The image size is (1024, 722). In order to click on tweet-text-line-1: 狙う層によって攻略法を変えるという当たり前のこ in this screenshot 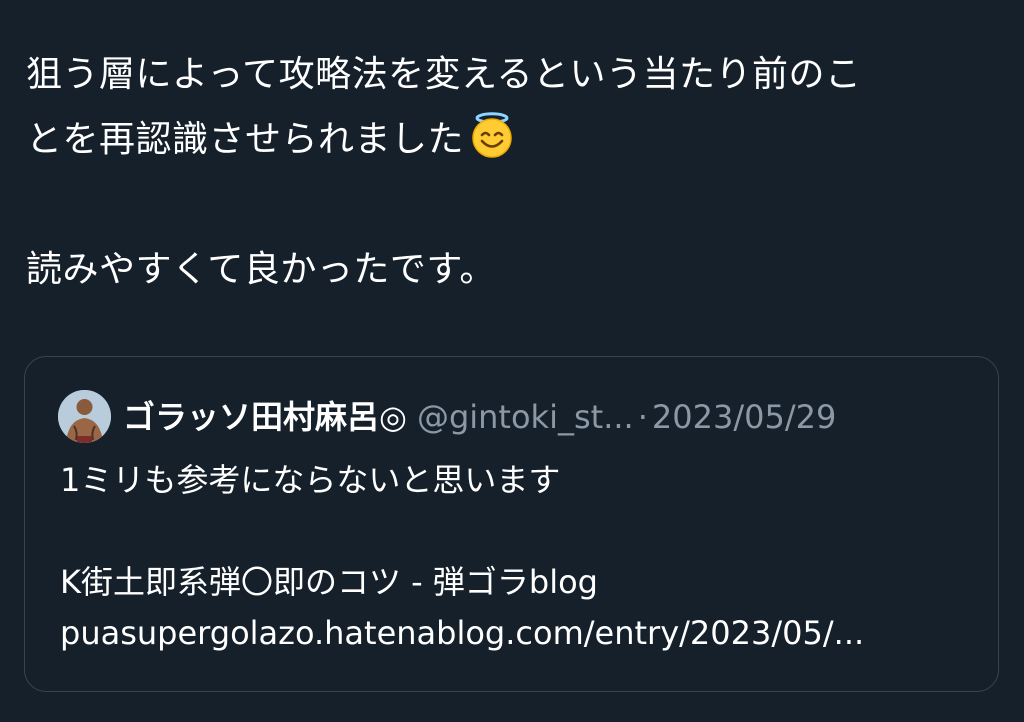, I will do `click(444, 74)`.